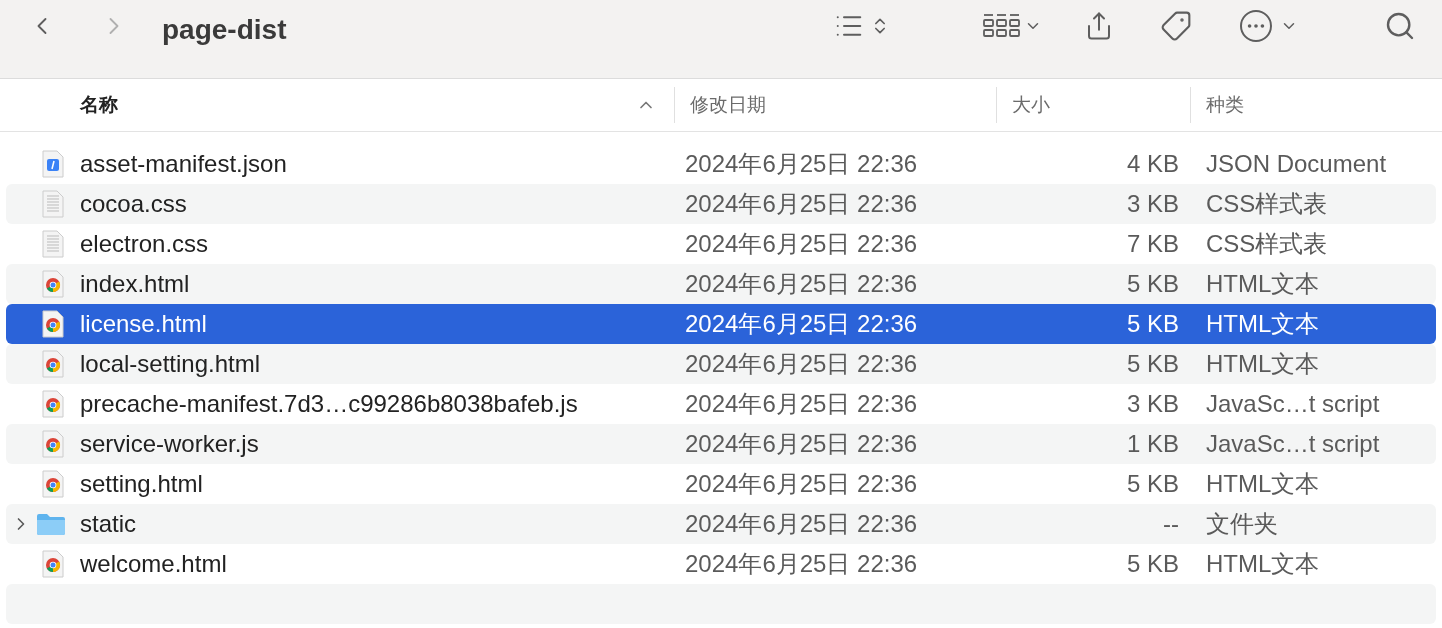 This screenshot has height=628, width=1442. I want to click on file-row: license.html 2024年6月25日 22:36 5 KB HTML文本, so click(721, 324).